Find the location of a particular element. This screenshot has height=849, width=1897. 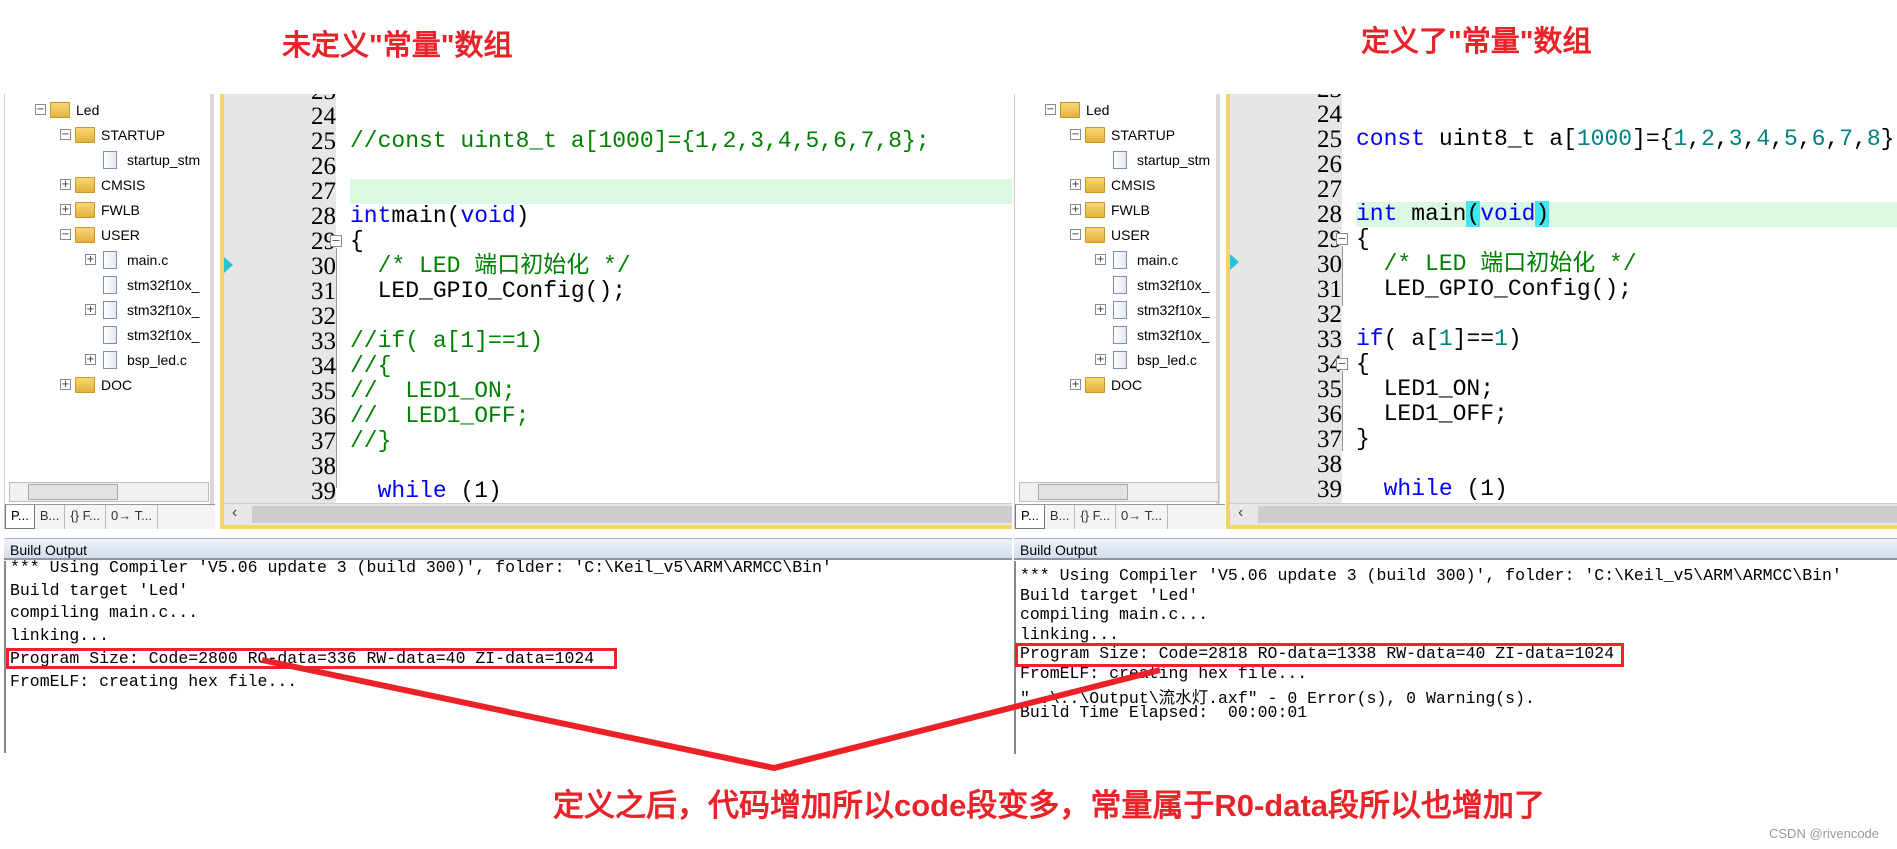

annotation-arrow-line is located at coordinates (711, 714).